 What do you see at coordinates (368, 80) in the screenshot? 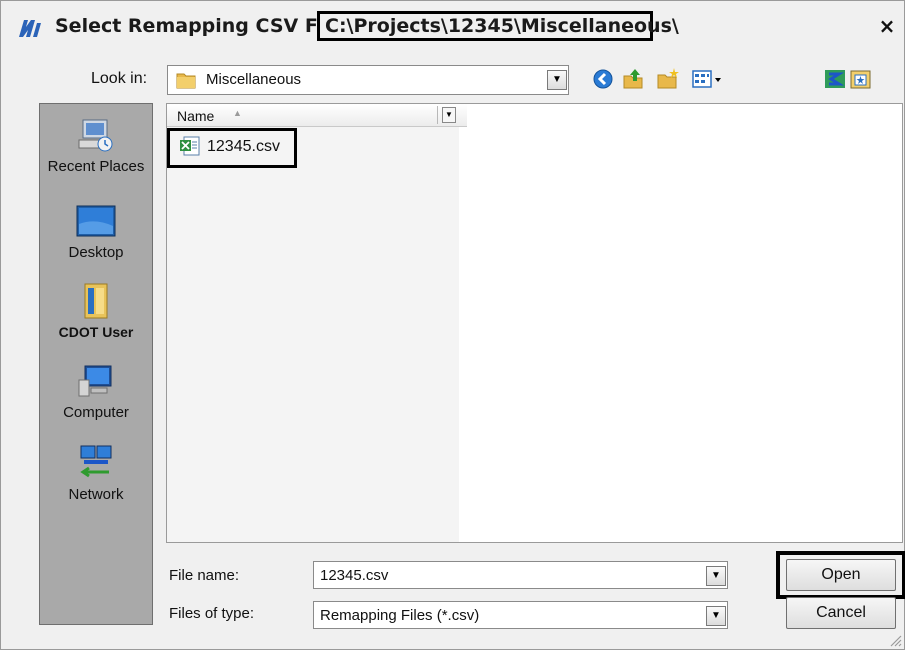
I see `look-in-dropdown: Miscellaneous ▼` at bounding box center [368, 80].